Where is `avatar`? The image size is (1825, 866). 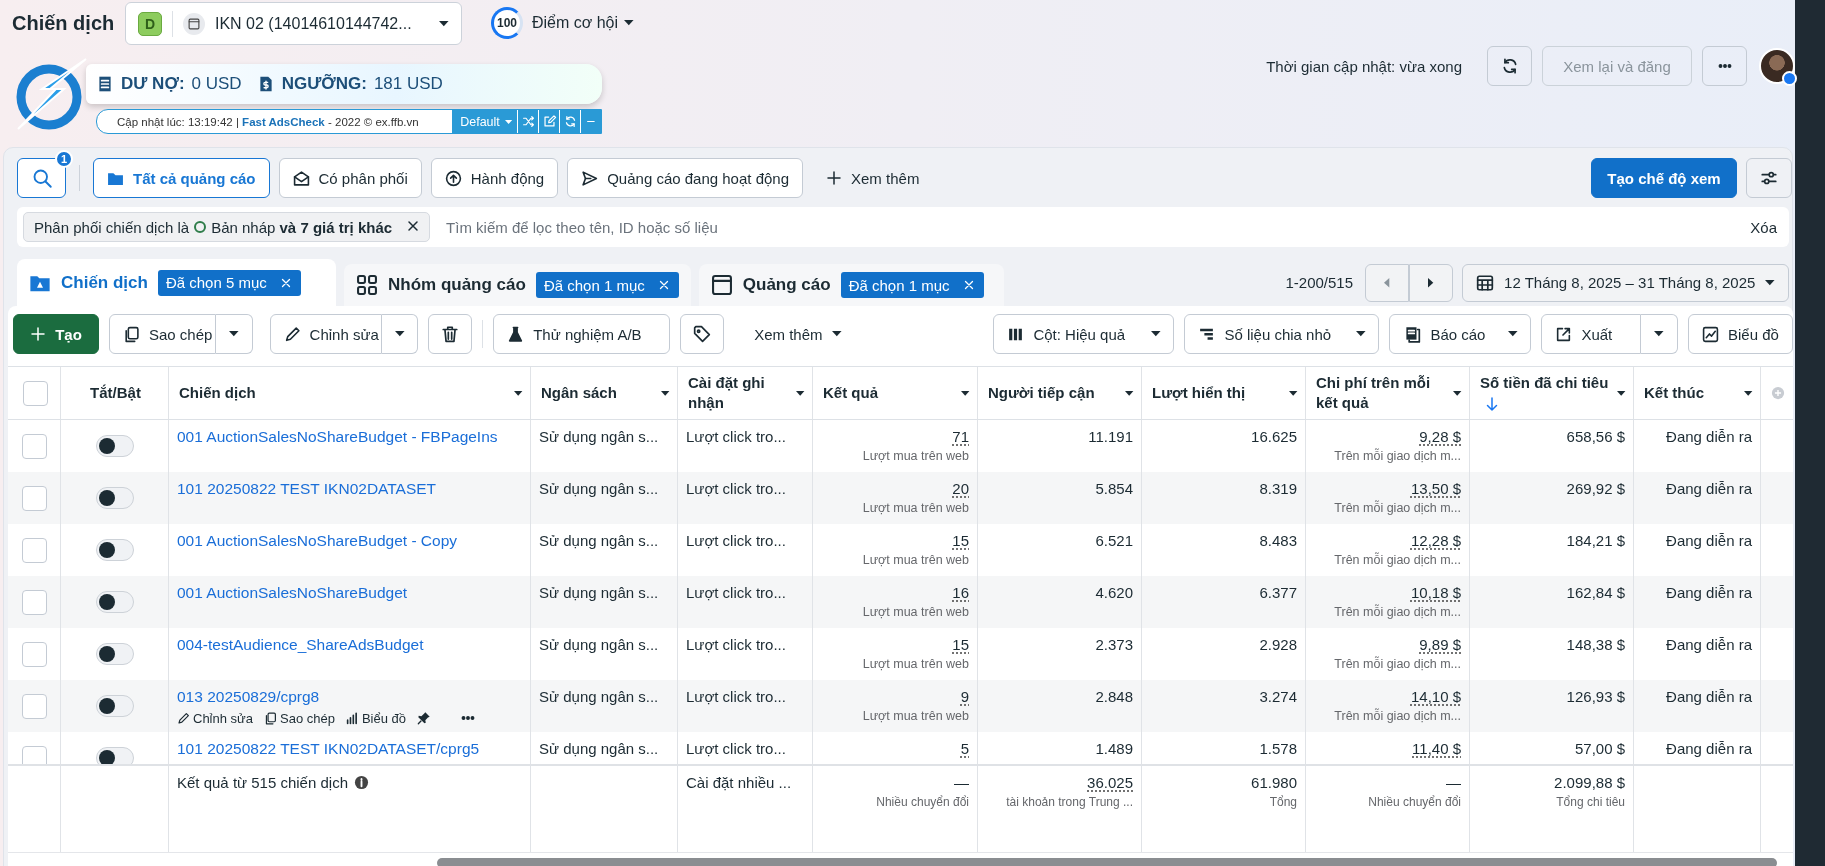 avatar is located at coordinates (1777, 66).